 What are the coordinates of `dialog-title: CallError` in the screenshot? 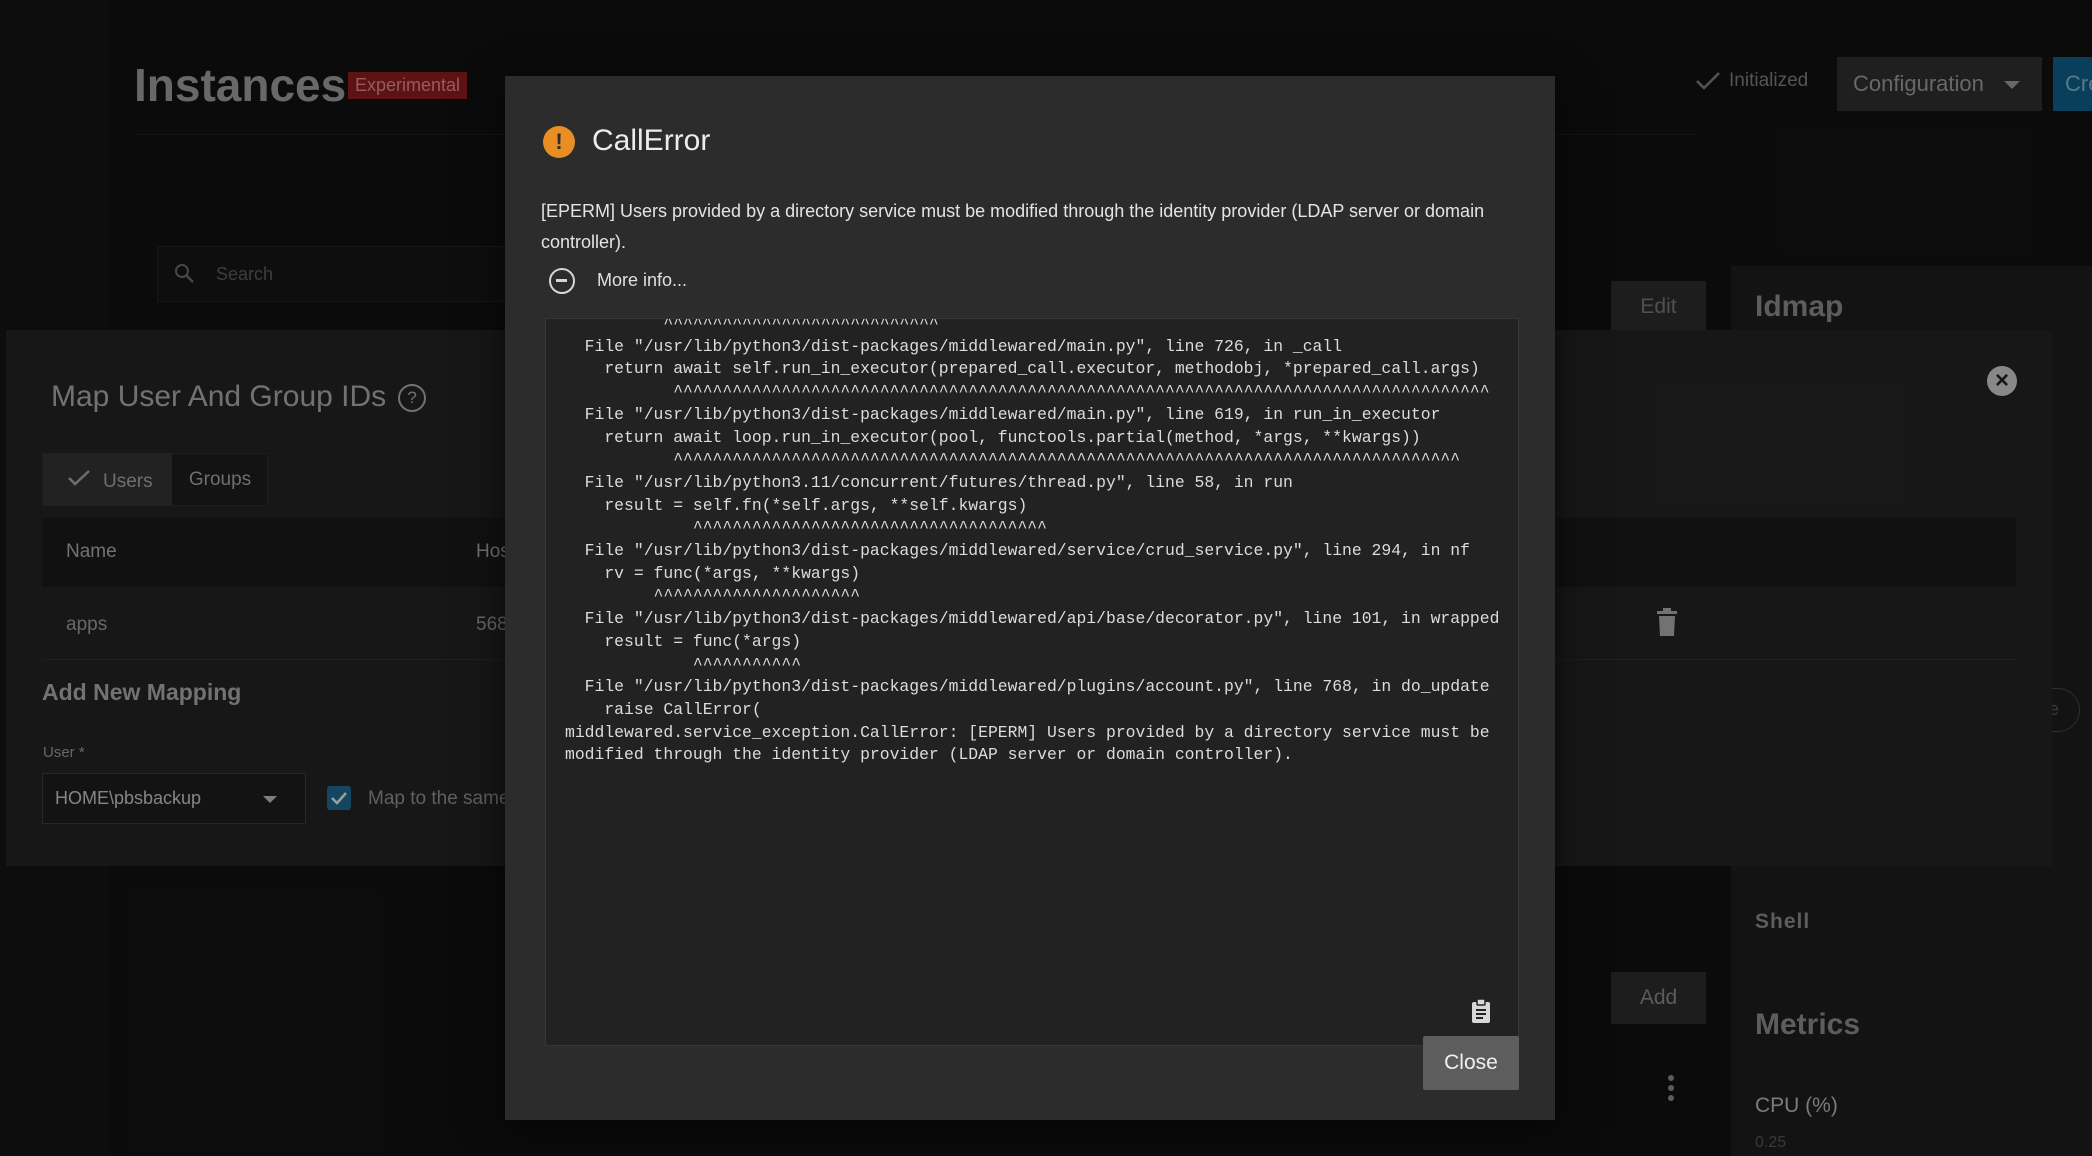 It's located at (651, 140).